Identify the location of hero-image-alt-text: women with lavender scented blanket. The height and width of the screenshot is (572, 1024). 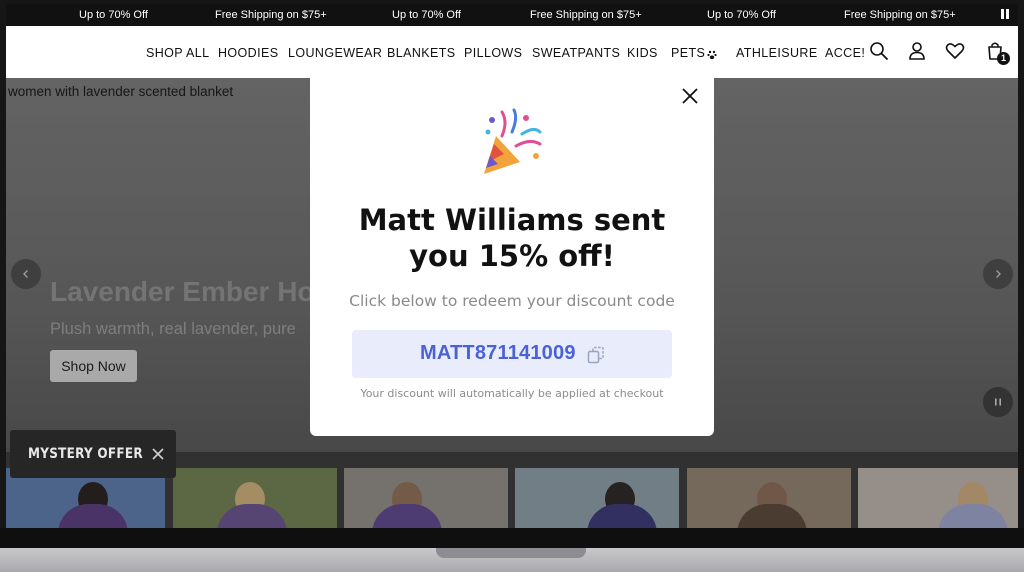
(121, 91).